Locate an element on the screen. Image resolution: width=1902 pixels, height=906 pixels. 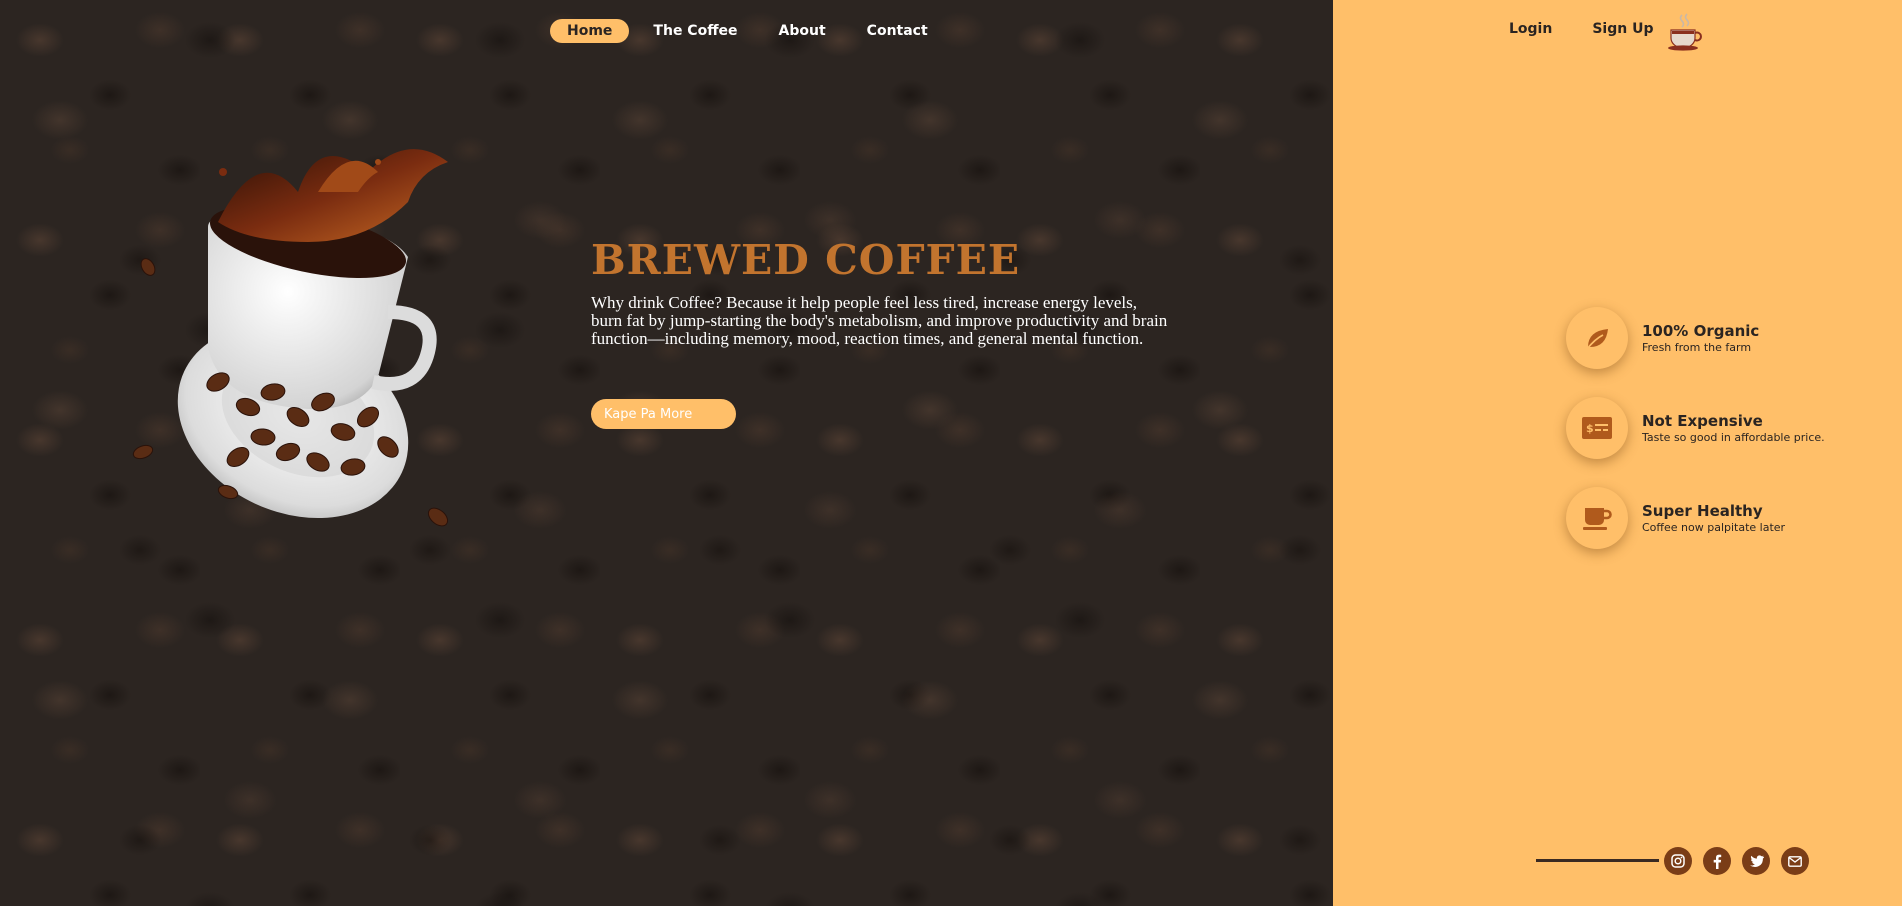
mug-icon is located at coordinates (1597, 518).